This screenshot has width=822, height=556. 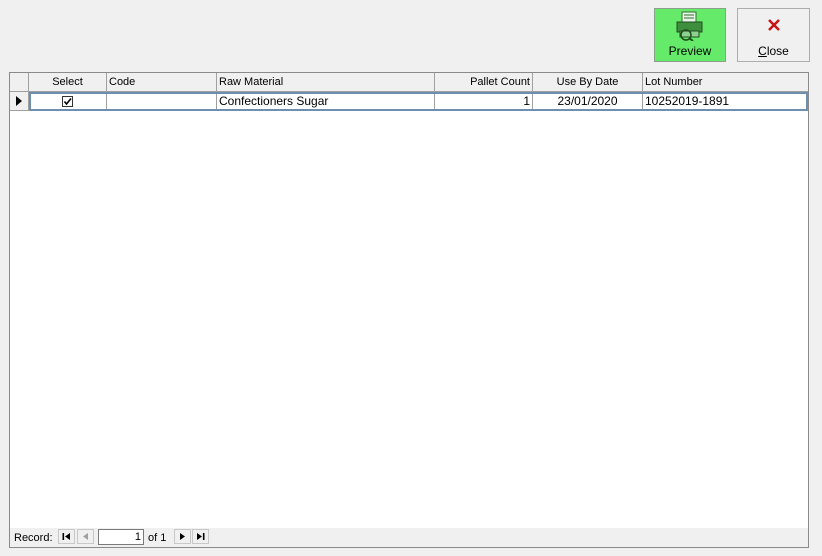 What do you see at coordinates (774, 26) in the screenshot?
I see `red-x-icon` at bounding box center [774, 26].